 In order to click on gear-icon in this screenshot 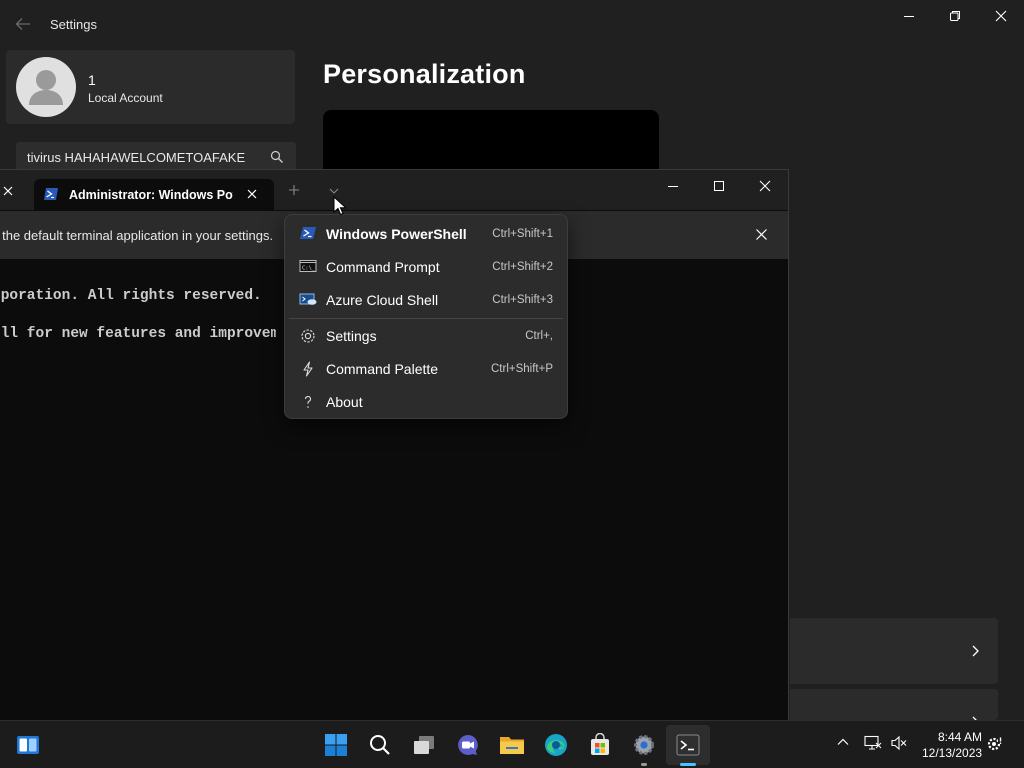, I will do `click(308, 336)`.